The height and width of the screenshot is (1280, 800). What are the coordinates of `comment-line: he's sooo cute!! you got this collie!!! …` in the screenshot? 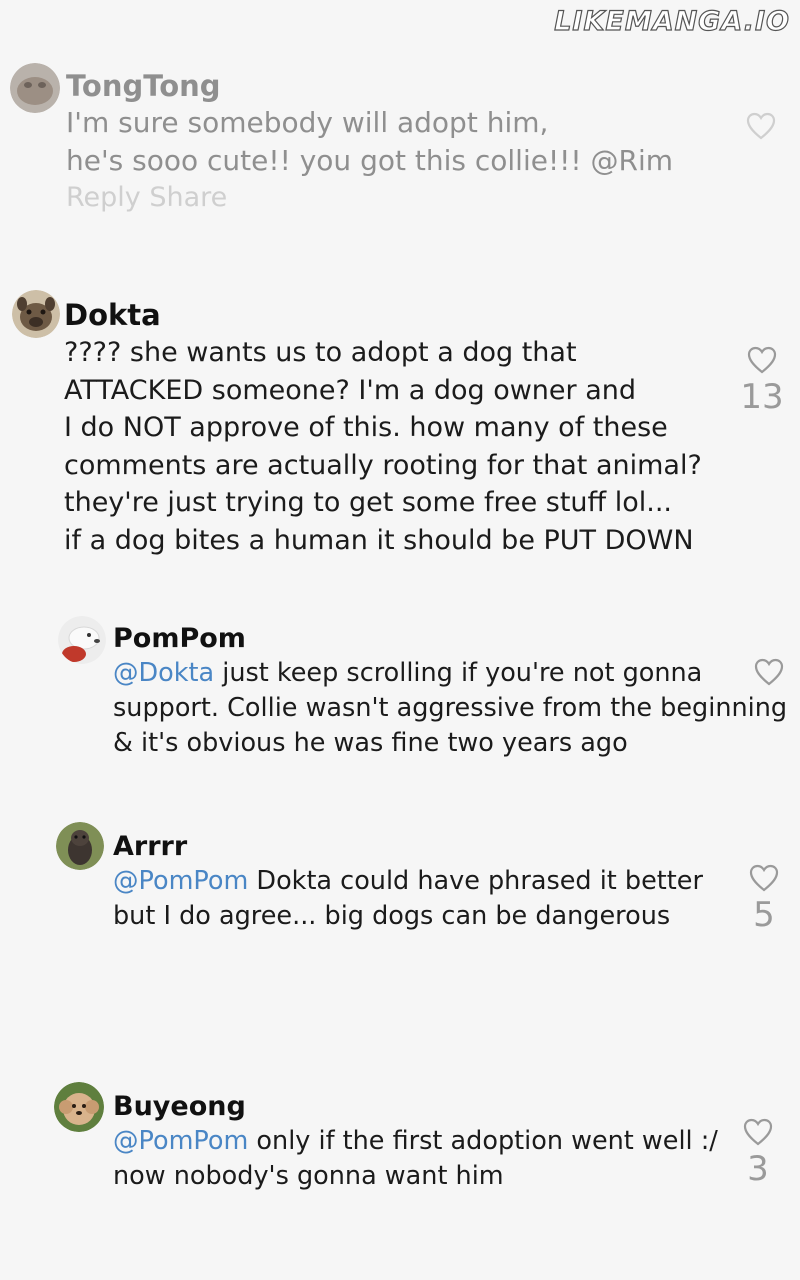 It's located at (370, 160).